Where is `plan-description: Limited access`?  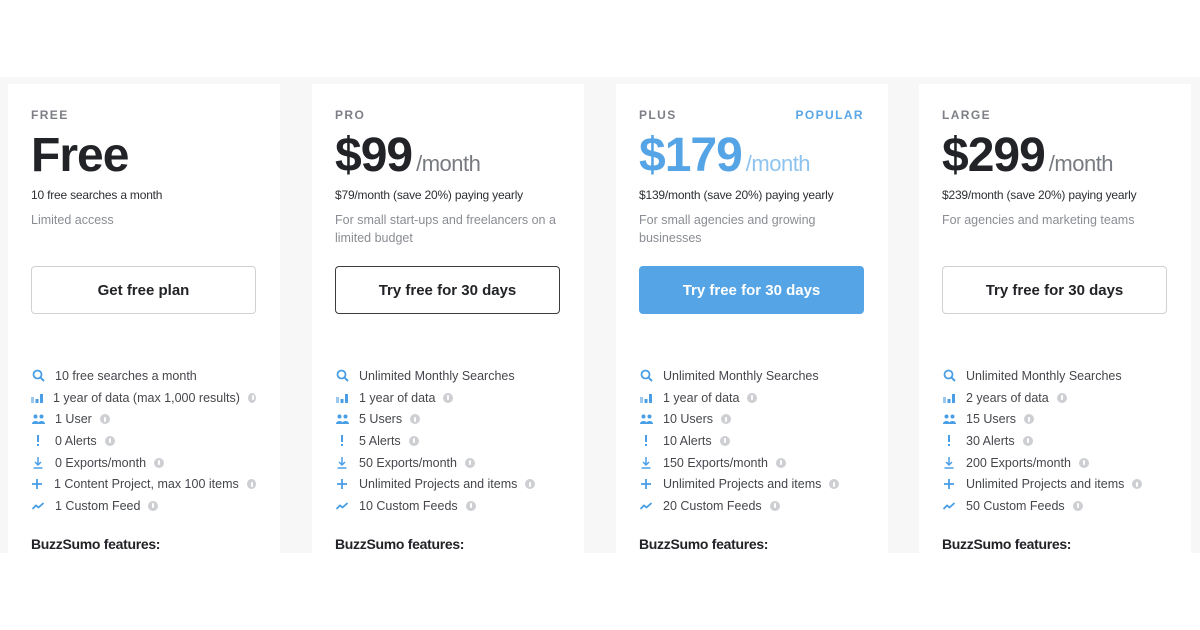
plan-description: Limited access is located at coordinates (72, 220).